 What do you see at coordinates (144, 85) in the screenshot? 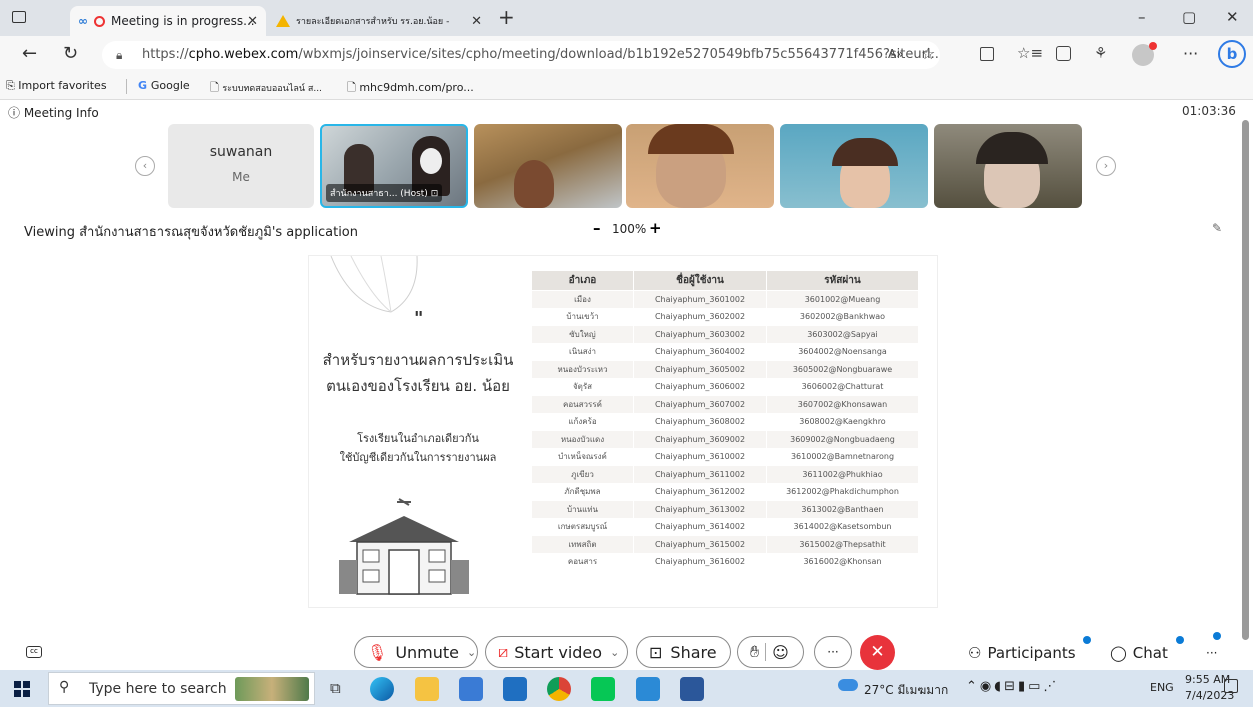
I see `google-icon: G` at bounding box center [144, 85].